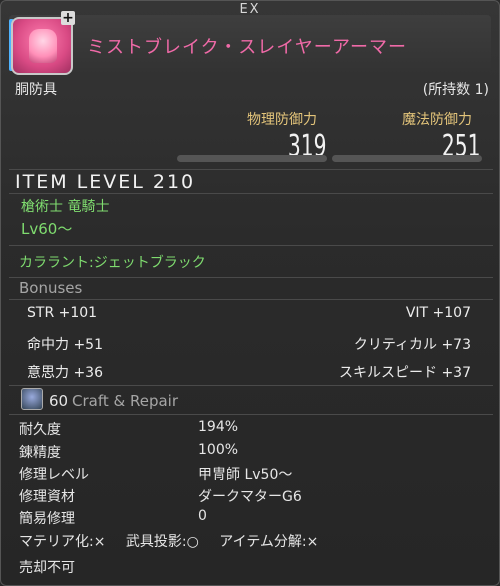  I want to click on quick-repair-value: 0, so click(202, 516).